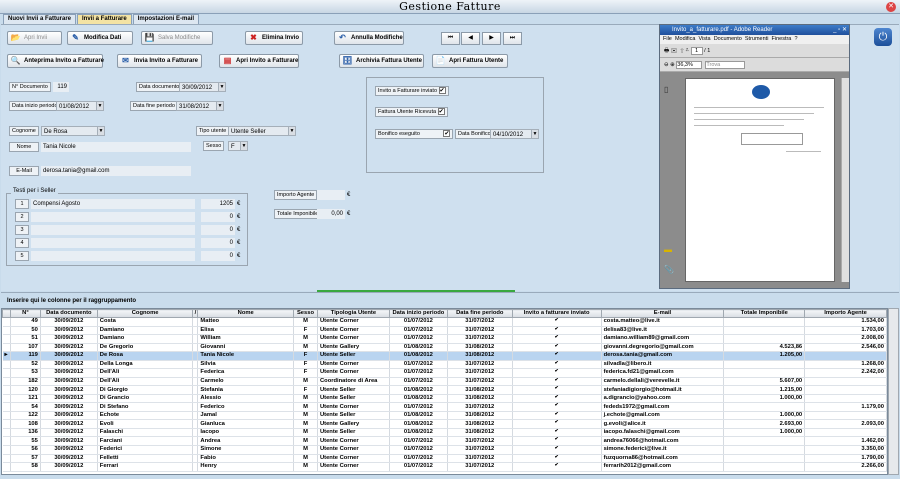 The height and width of the screenshot is (479, 900). I want to click on last-record-button: ⏭, so click(512, 38).